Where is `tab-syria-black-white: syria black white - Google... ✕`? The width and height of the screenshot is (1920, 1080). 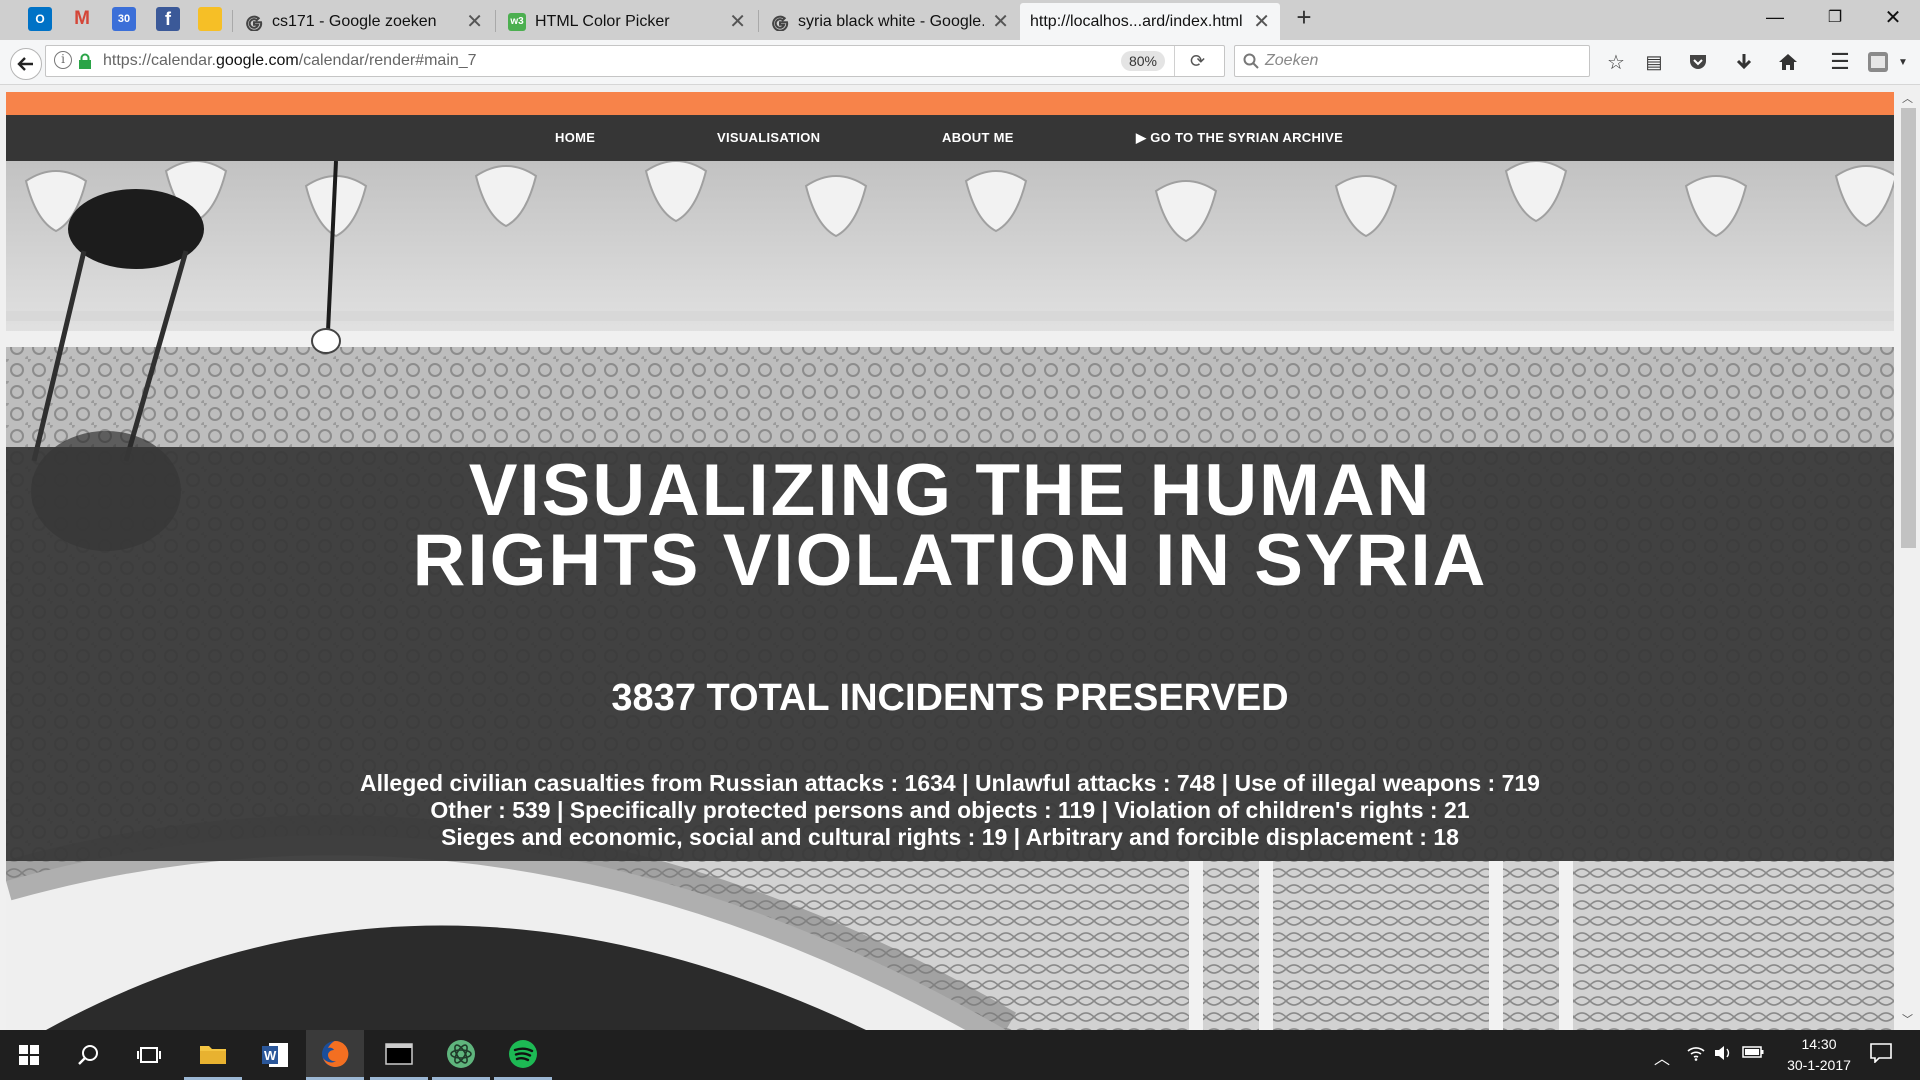 tab-syria-black-white: syria black white - Google... ✕ is located at coordinates (890, 21).